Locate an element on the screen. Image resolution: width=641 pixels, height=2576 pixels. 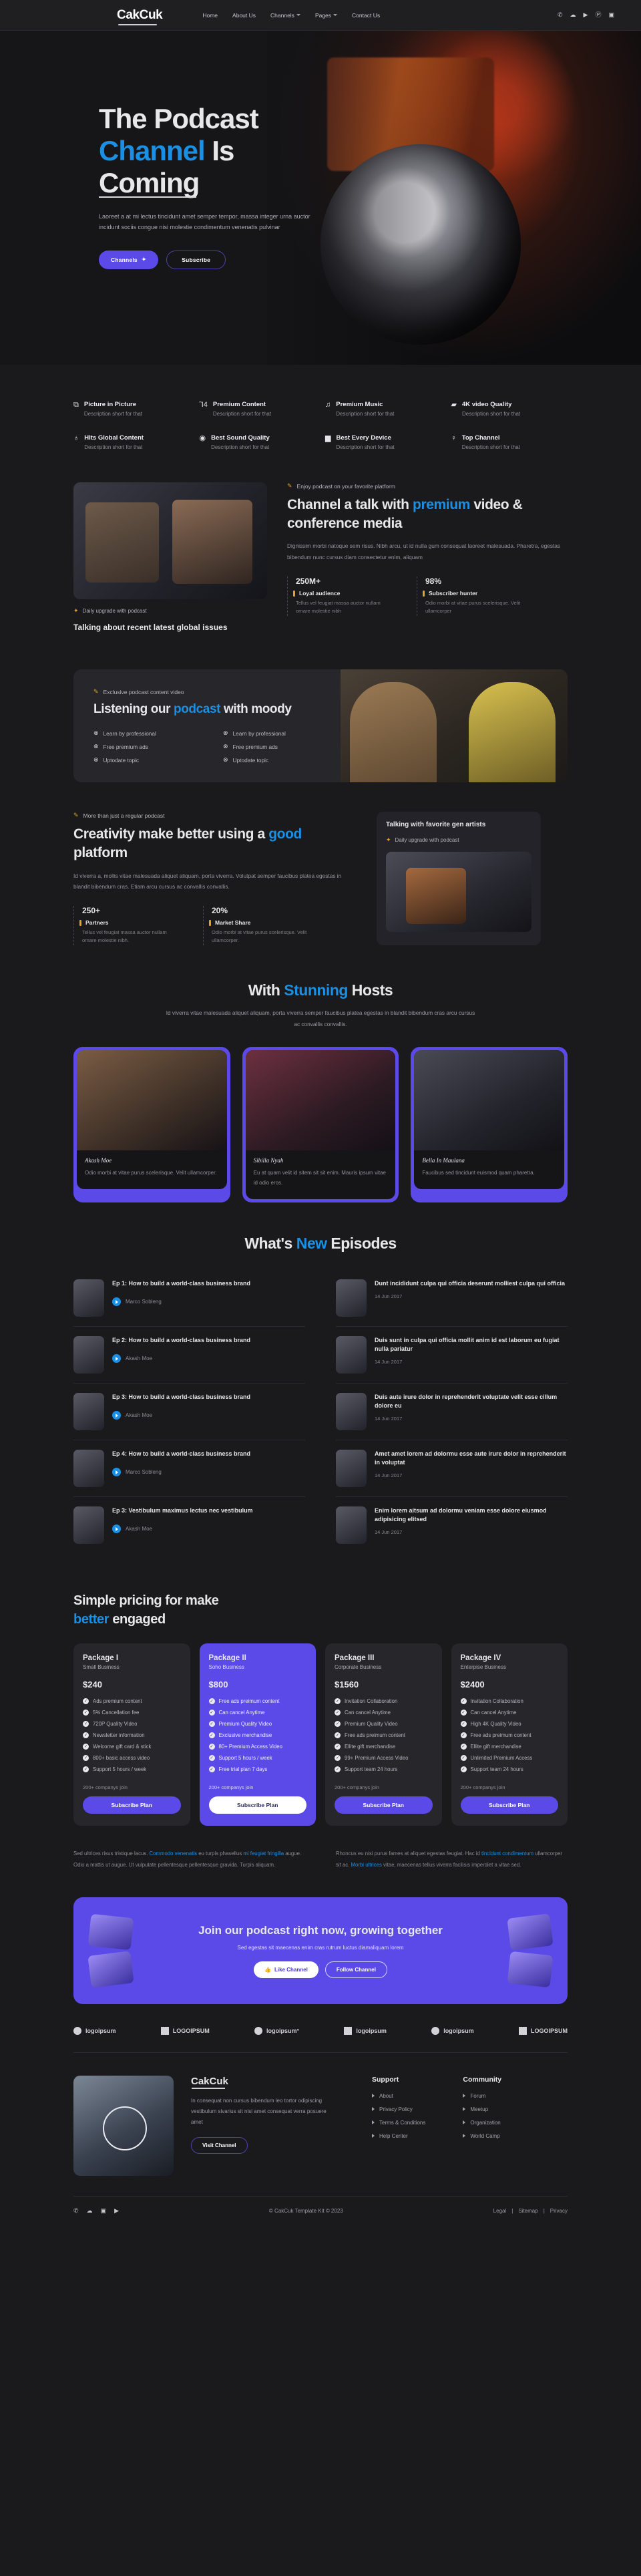
channels-button: Channels ✦ is located at coordinates (129, 259).